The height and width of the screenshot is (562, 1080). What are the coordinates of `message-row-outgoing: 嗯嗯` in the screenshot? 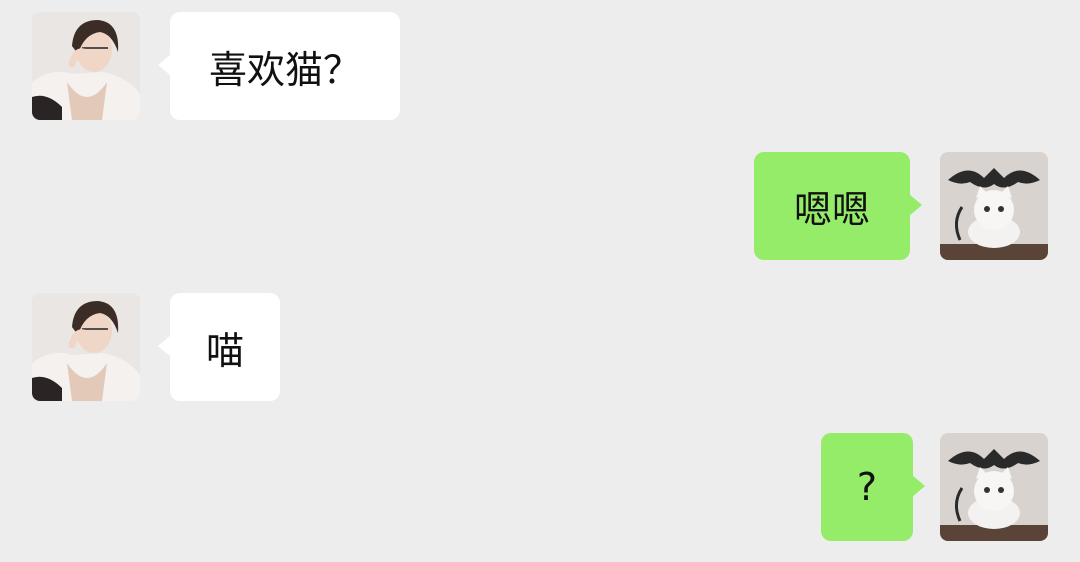 It's located at (901, 206).